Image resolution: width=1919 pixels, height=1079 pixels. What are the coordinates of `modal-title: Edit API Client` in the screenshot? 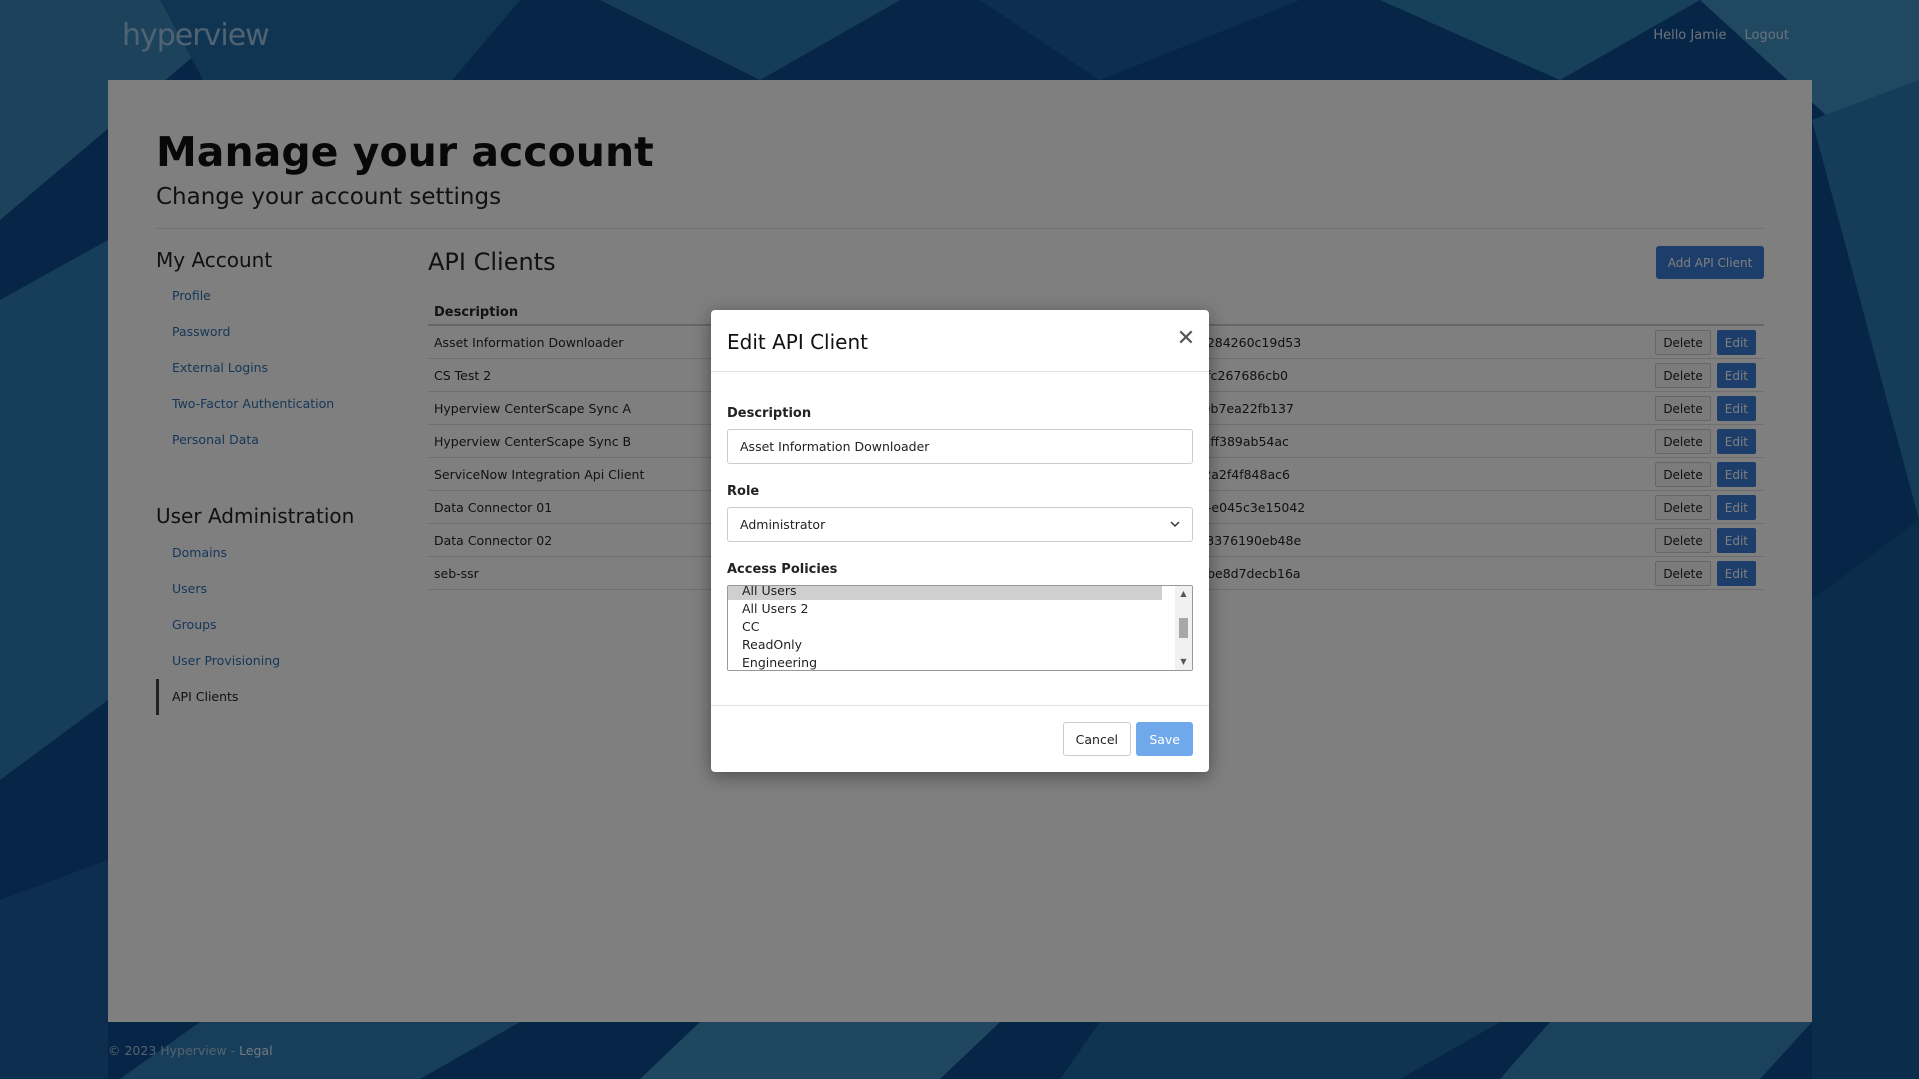 It's located at (797, 342).